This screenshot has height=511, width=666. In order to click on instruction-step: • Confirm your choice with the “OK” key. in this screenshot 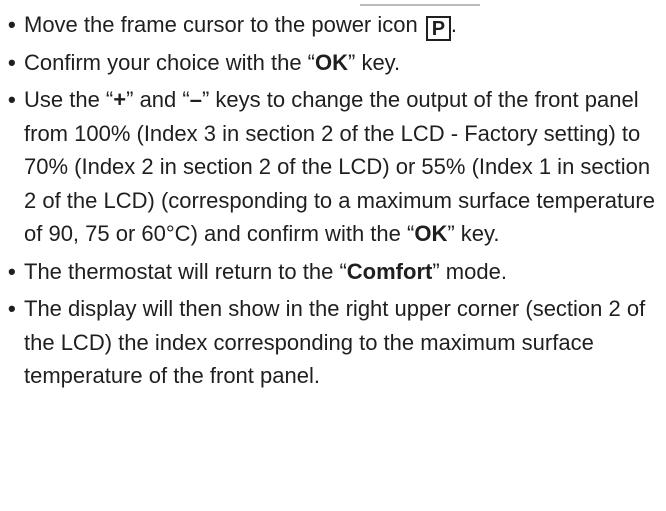, I will do `click(334, 63)`.